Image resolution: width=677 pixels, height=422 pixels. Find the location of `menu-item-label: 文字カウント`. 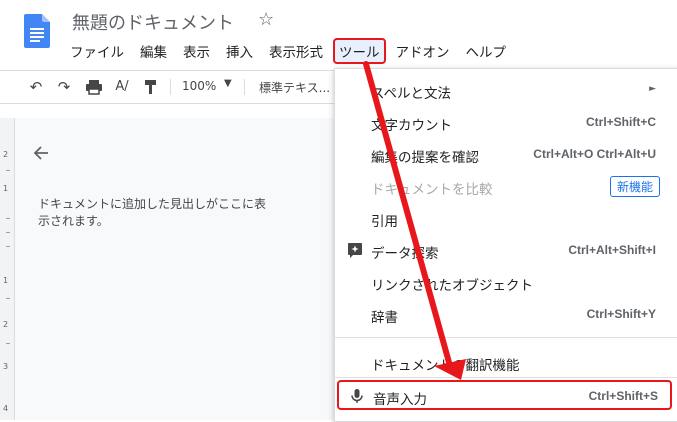

menu-item-label: 文字カウント is located at coordinates (411, 126).